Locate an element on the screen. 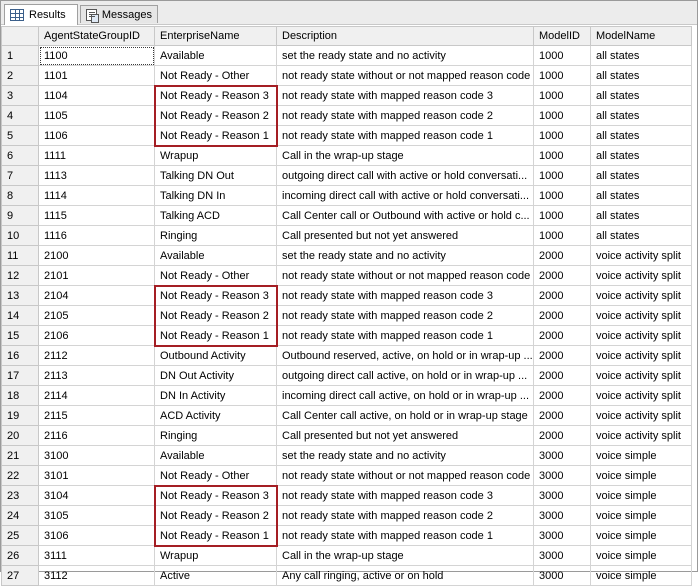 Image resolution: width=698 pixels, height=586 pixels. cell-agent-state-group-id: 2104 is located at coordinates (96, 295).